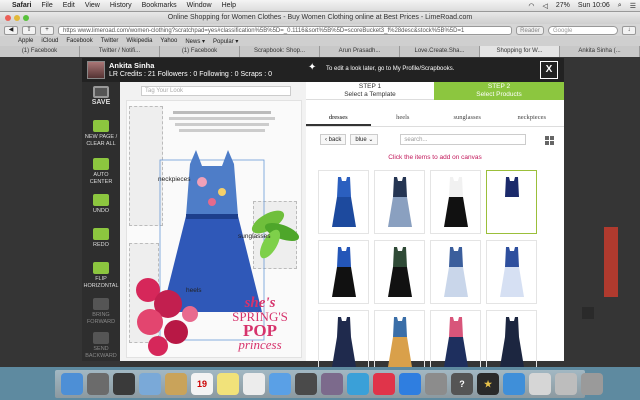  I want to click on iphoto-icon, so click(358, 384).